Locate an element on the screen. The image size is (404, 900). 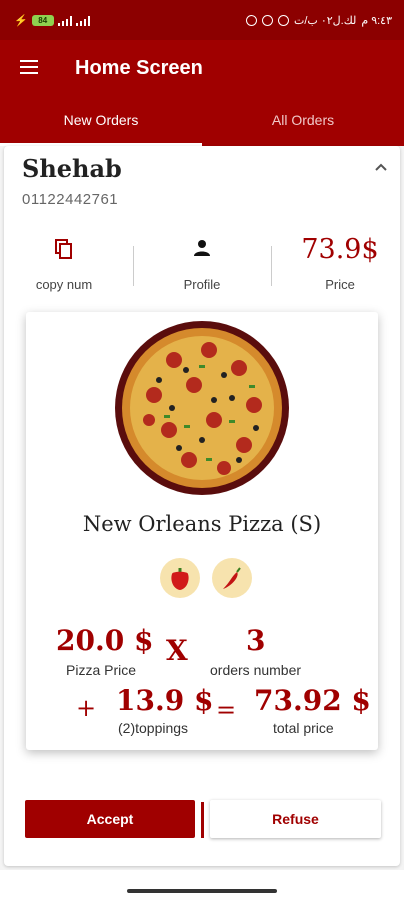
pizza-price-label: Pizza Price is located at coordinates (101, 670).